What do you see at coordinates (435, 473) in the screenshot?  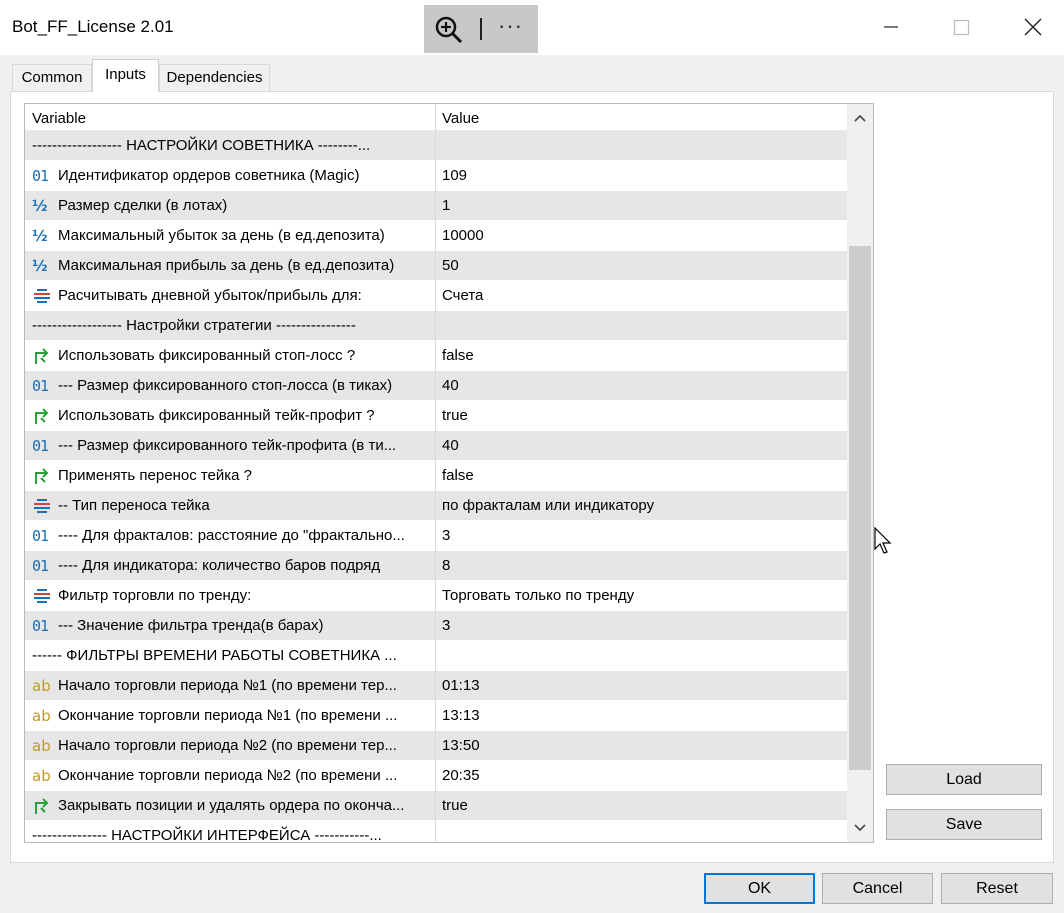 I see `column-separator` at bounding box center [435, 473].